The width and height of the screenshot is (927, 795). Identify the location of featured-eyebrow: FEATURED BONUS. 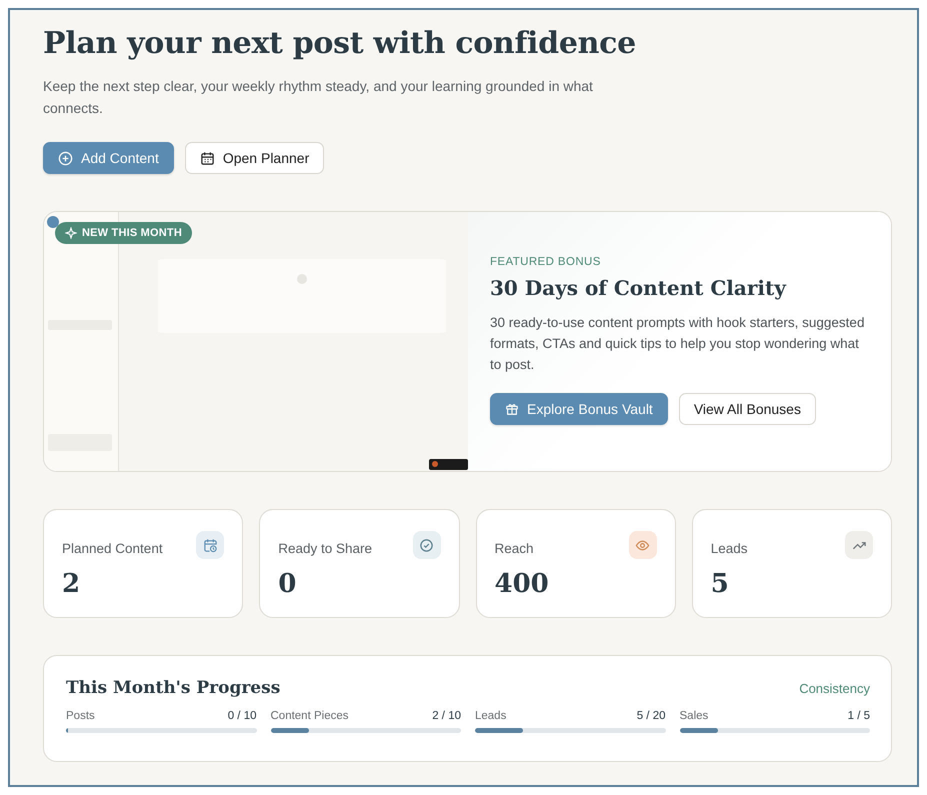
(546, 262).